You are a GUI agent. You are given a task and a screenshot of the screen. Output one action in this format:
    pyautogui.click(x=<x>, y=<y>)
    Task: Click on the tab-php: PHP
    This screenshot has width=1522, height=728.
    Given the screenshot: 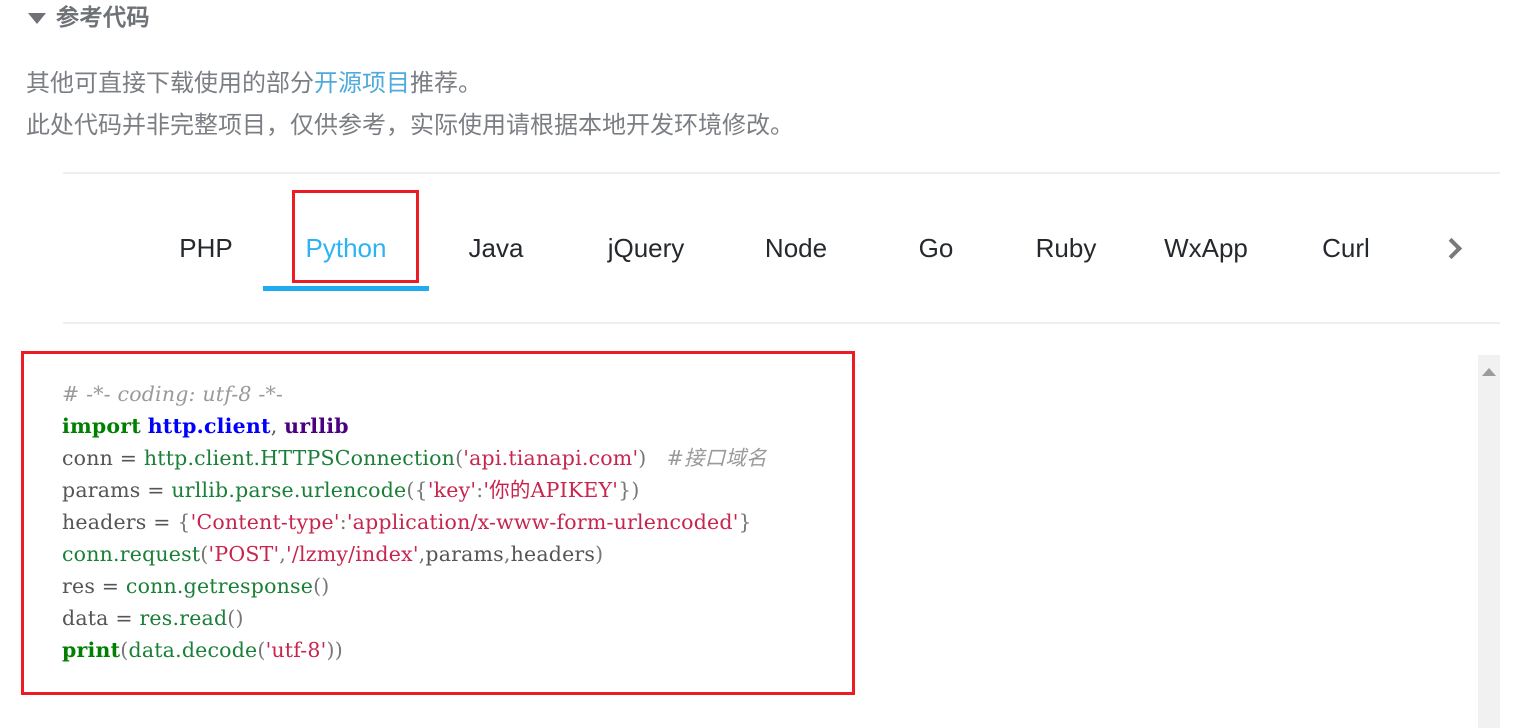 What is the action you would take?
    pyautogui.click(x=206, y=248)
    